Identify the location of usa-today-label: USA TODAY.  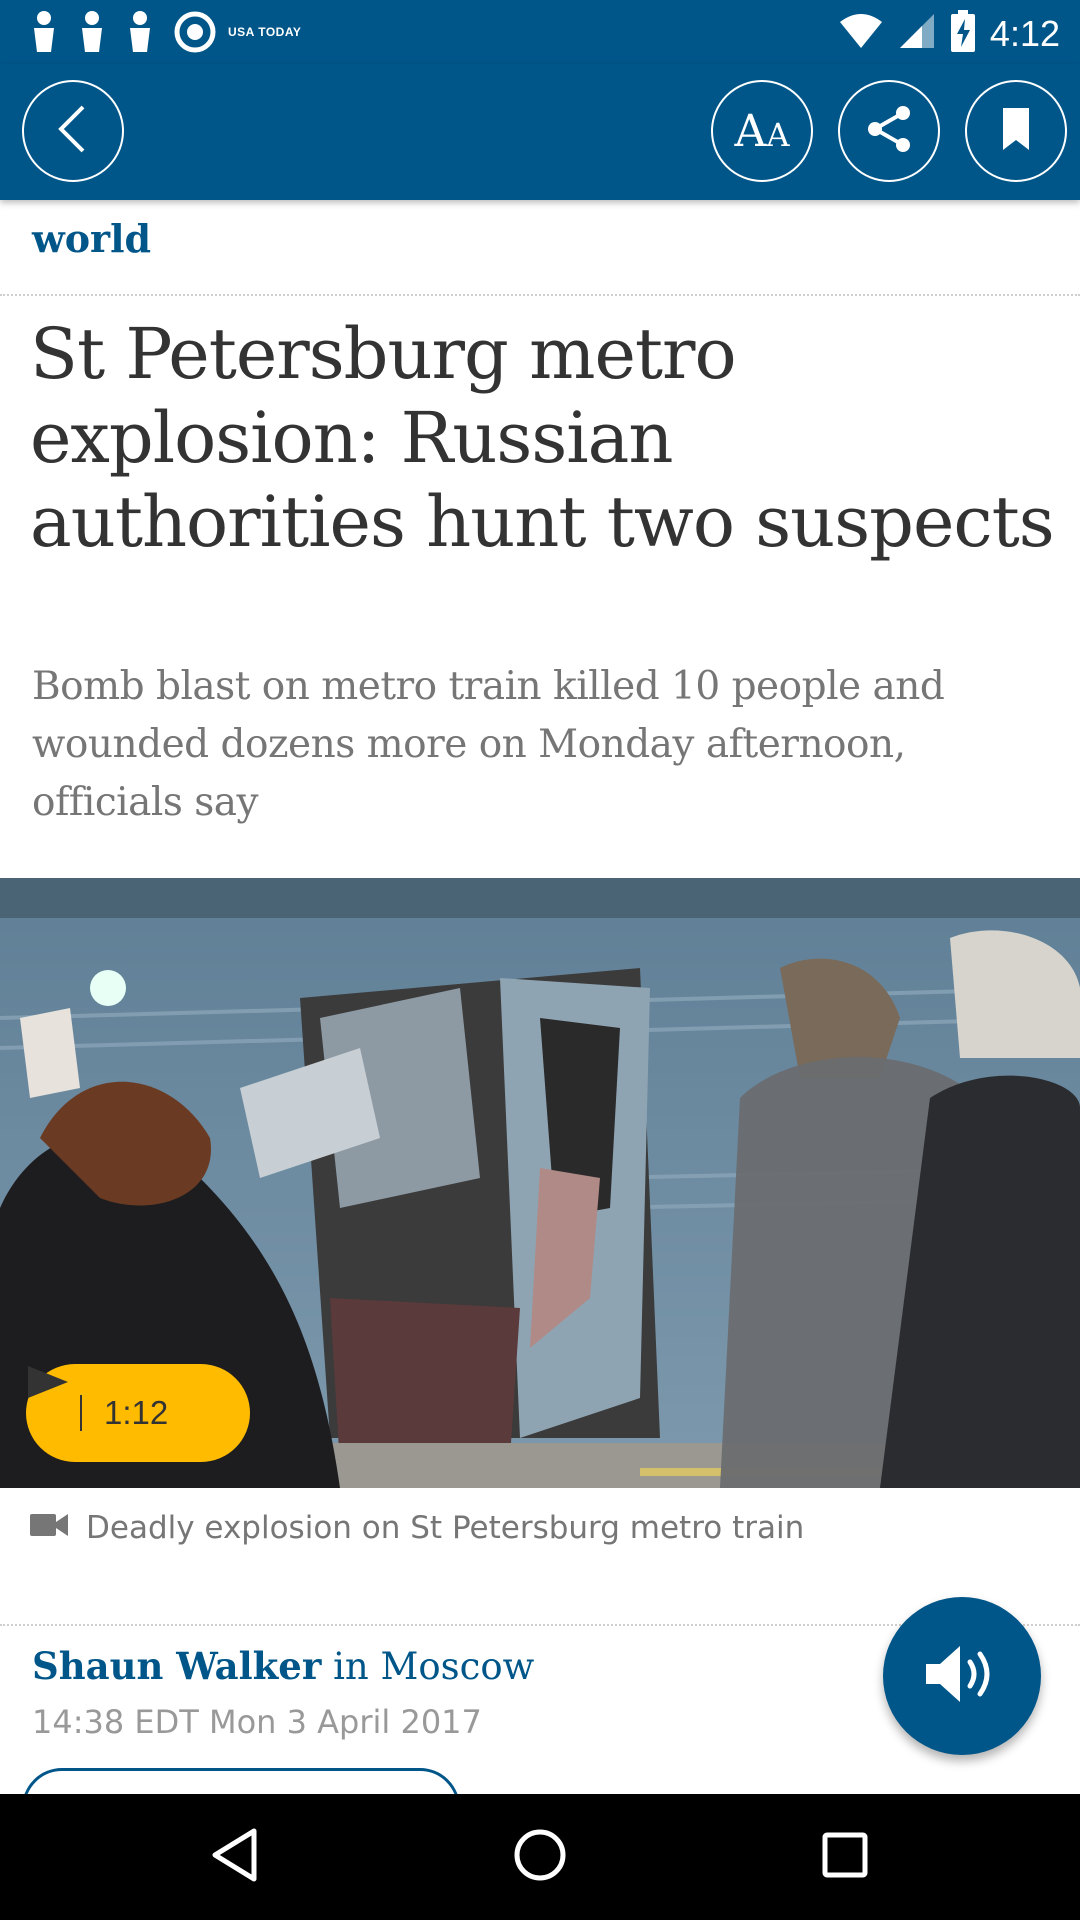
(265, 32).